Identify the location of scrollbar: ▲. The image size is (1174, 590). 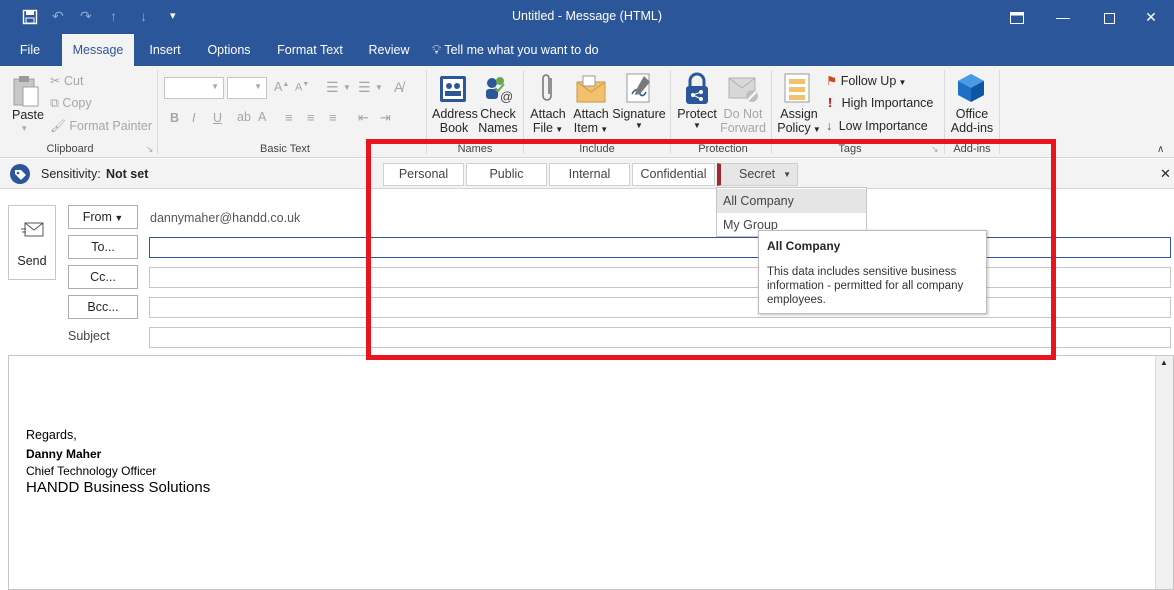
(1164, 472).